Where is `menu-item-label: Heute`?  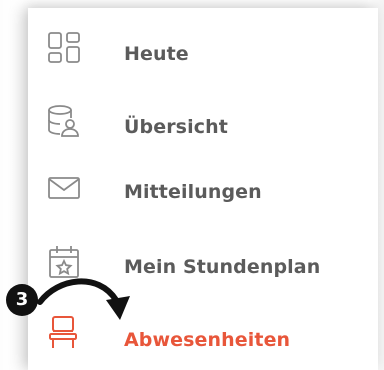 menu-item-label: Heute is located at coordinates (156, 54).